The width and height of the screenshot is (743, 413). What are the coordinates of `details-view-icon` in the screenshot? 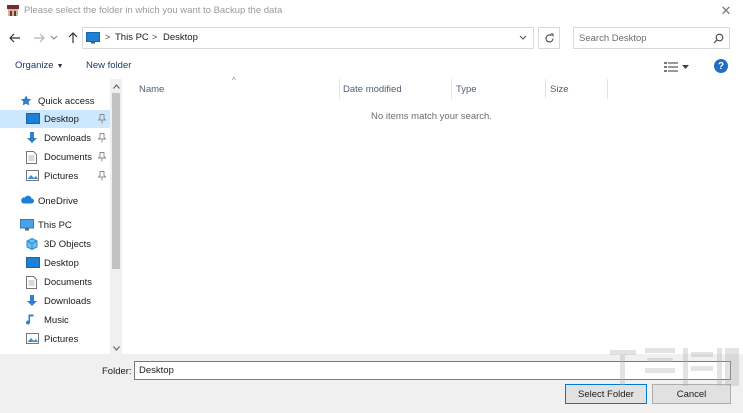 It's located at (671, 67).